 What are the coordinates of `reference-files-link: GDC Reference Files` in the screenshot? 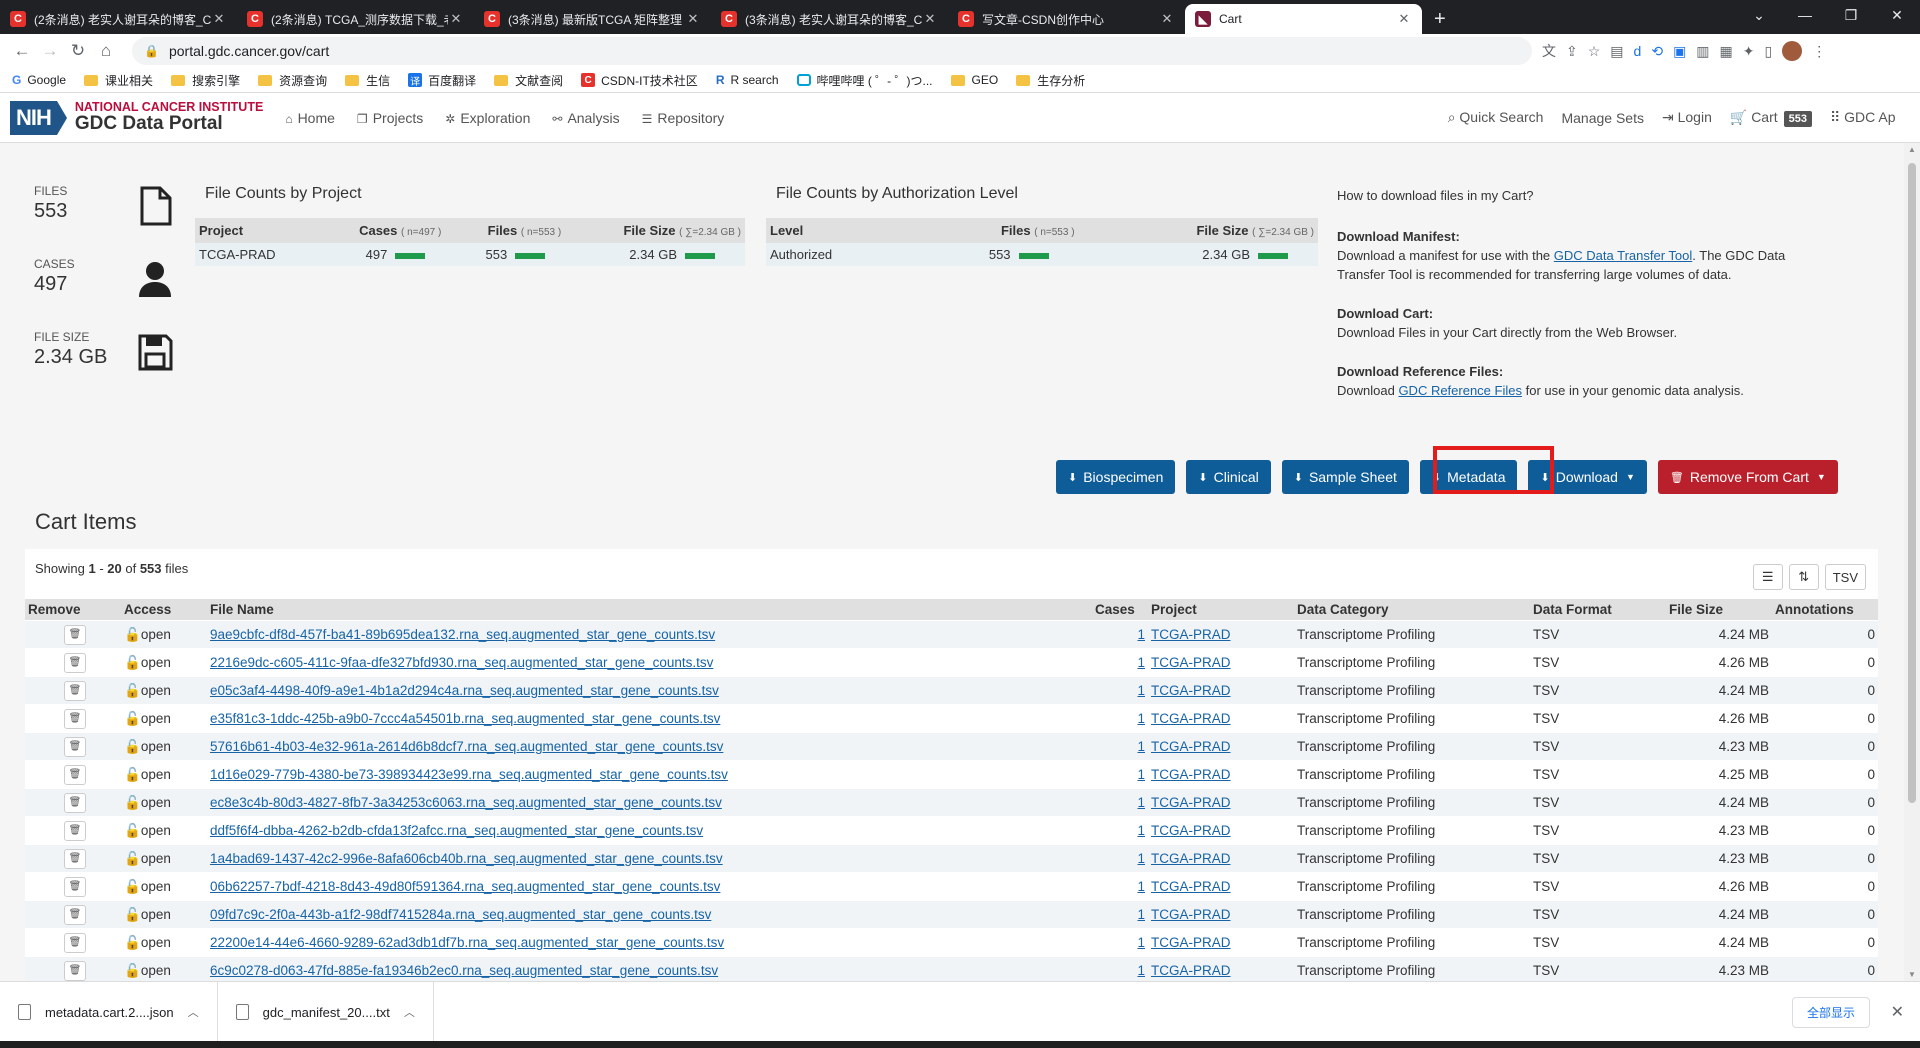 It's located at (1460, 390).